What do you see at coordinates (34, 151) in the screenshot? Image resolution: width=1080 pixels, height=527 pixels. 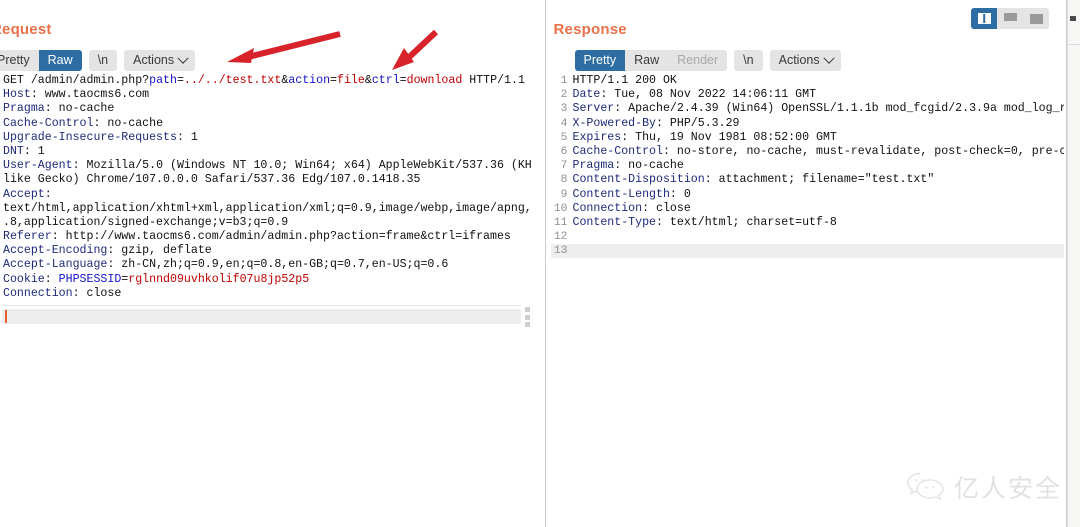 I see `request-token: : 1` at bounding box center [34, 151].